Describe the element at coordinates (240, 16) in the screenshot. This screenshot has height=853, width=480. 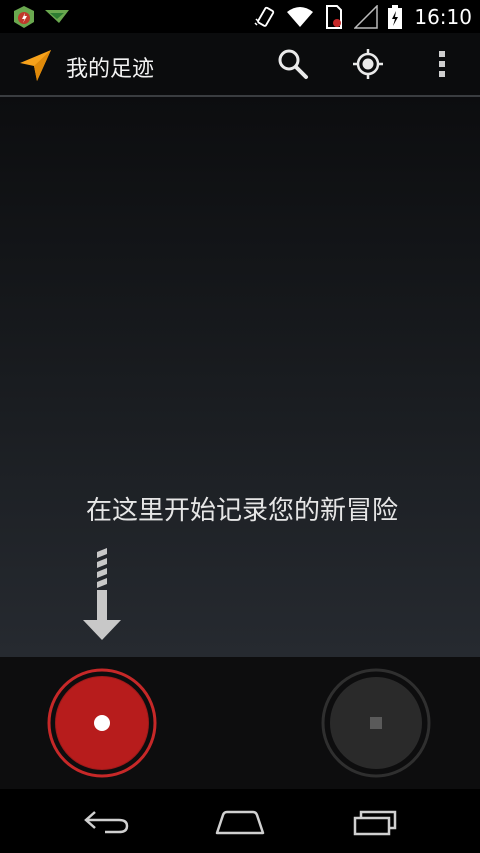
I see `status-bar: 16:10` at that location.